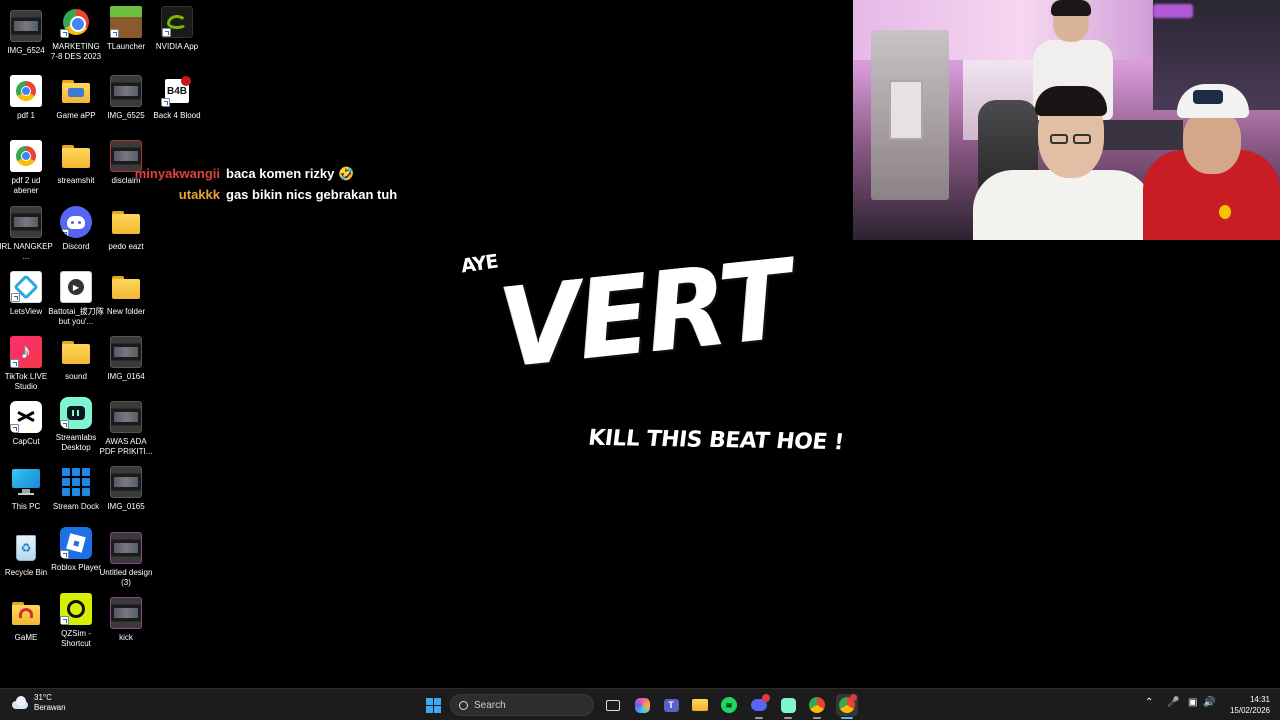 The height and width of the screenshot is (720, 1280). I want to click on desktop-icon-label: sound, so click(76, 376).